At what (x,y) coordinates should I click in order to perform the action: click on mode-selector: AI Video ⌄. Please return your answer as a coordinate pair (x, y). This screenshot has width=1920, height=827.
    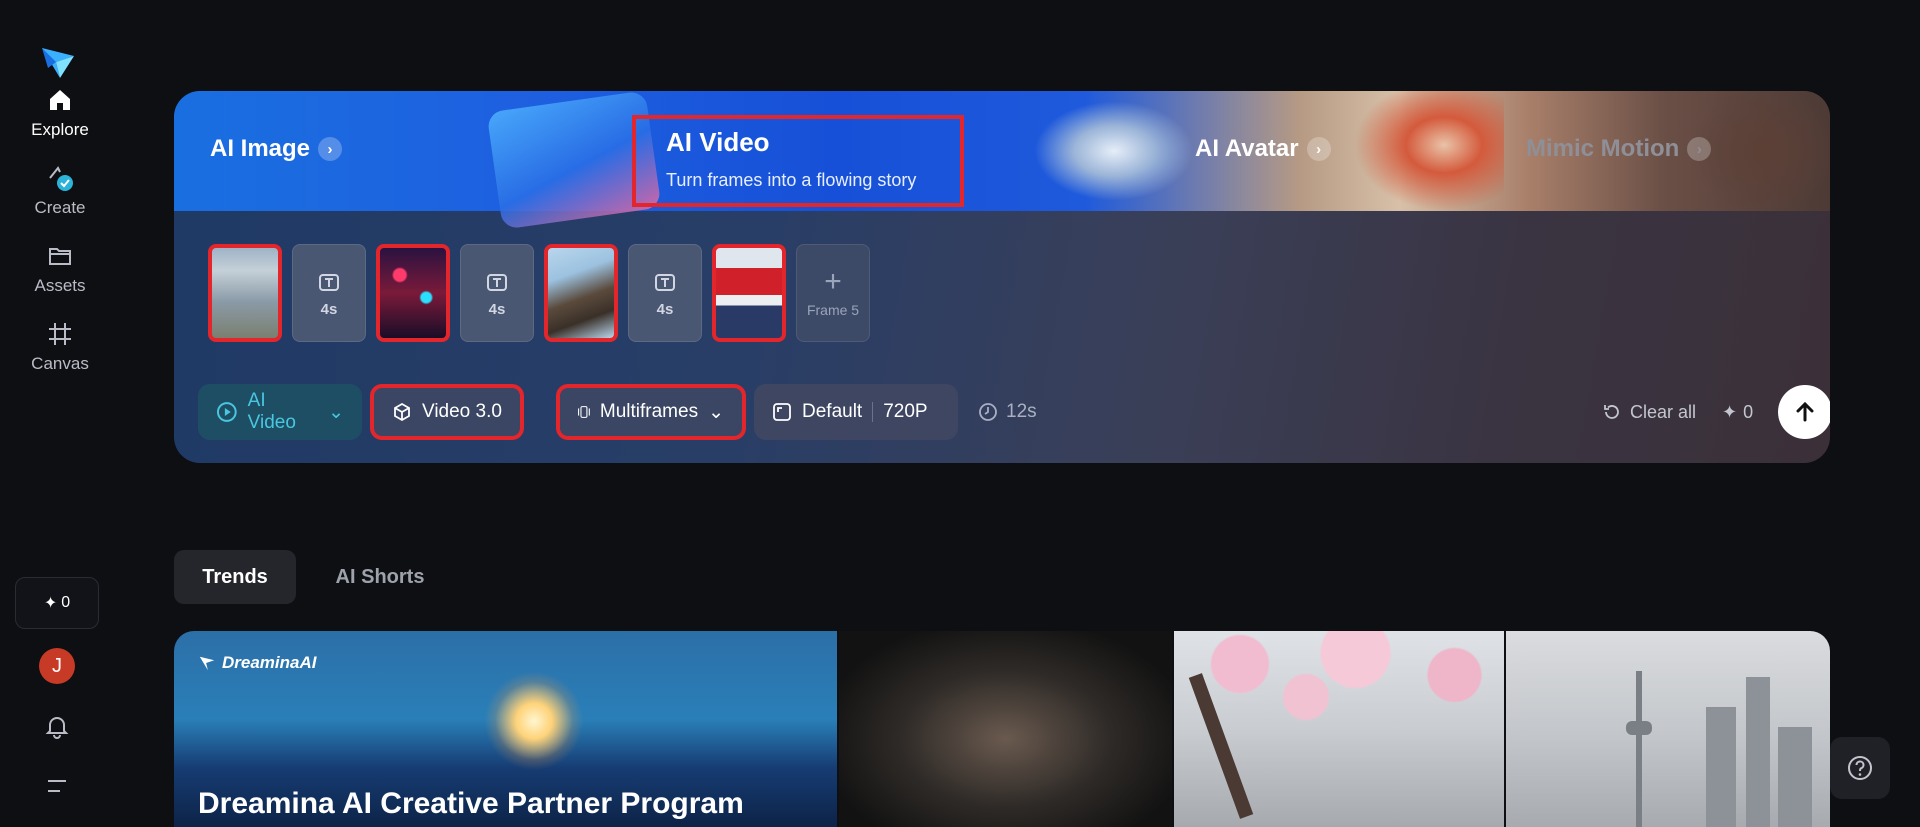
    Looking at the image, I should click on (280, 412).